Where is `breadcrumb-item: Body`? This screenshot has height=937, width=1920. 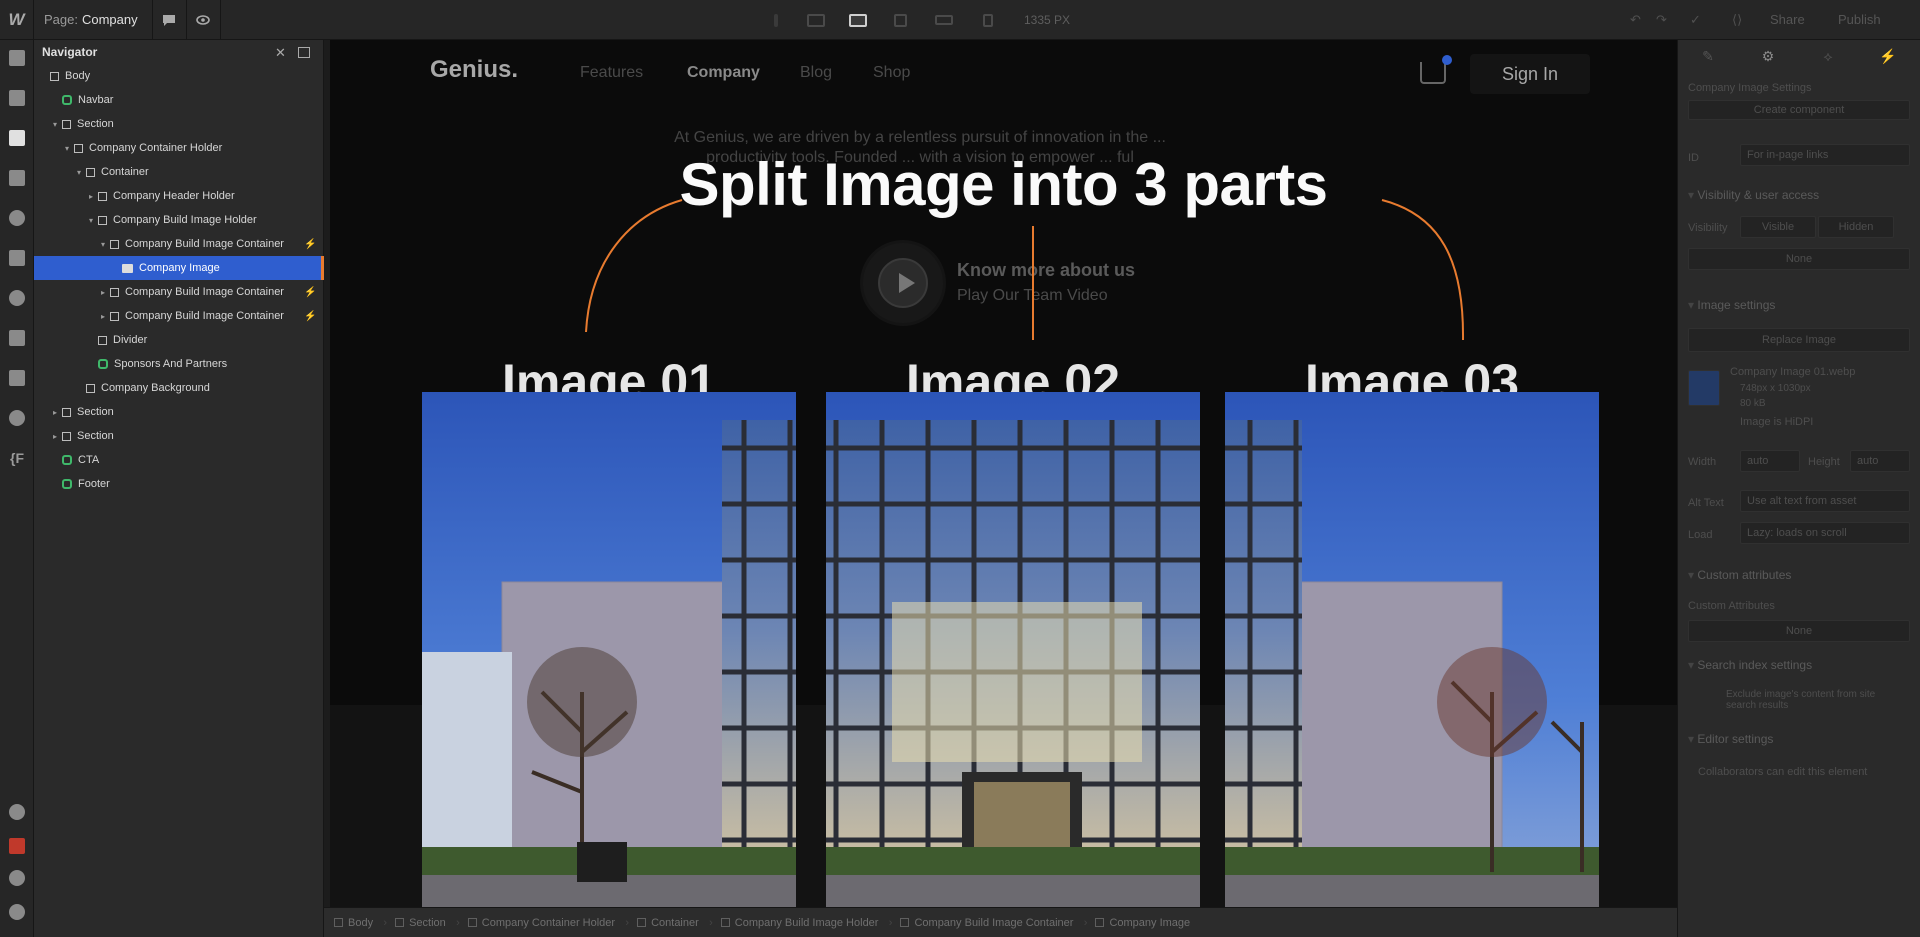
breadcrumb-item: Body is located at coordinates (360, 923).